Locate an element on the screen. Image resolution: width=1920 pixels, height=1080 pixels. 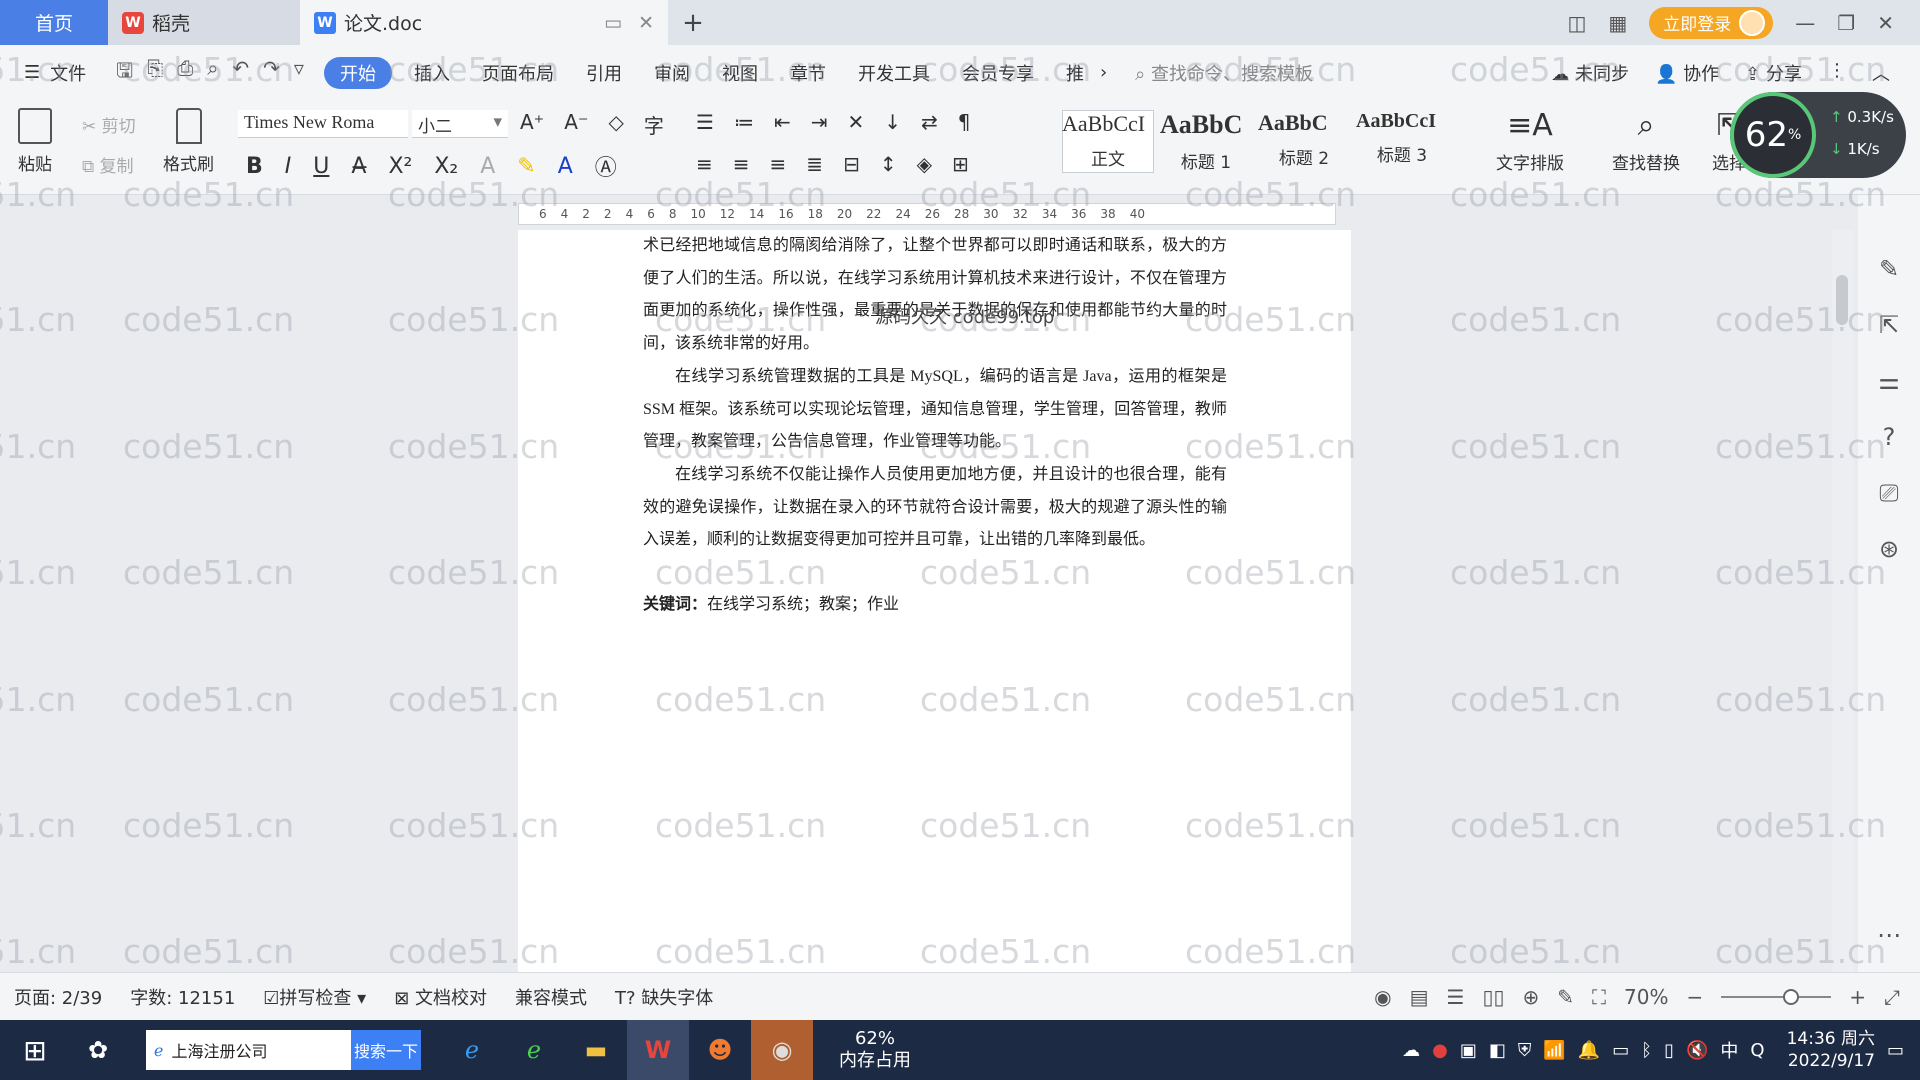
align-right-icon: ≡ is located at coordinates (778, 164).